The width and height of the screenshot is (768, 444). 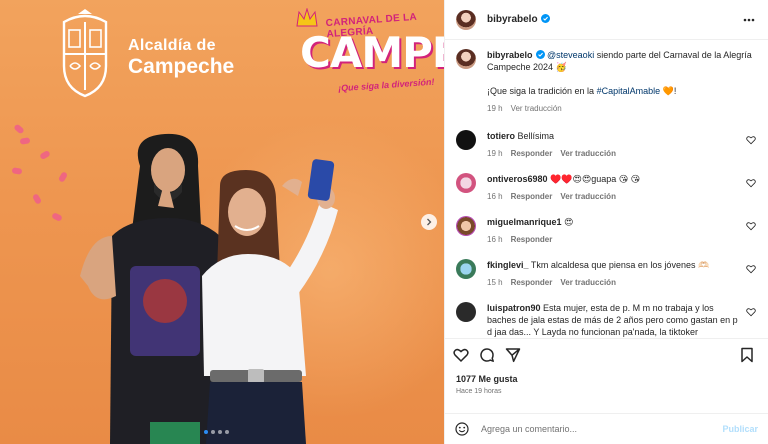 I want to click on comment-text: 😍, so click(x=569, y=222).